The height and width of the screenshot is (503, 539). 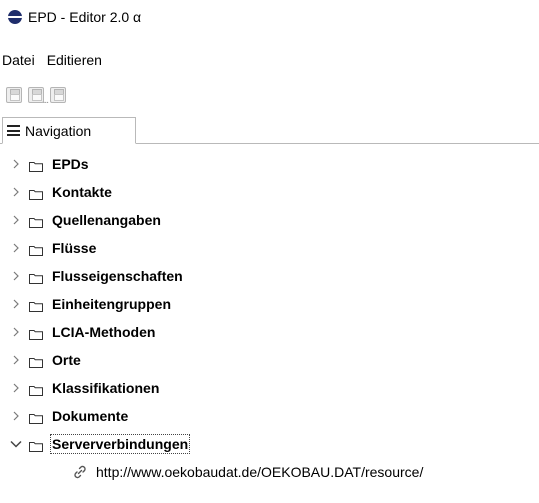 I want to click on tree-node-label: EPDs, so click(x=70, y=164).